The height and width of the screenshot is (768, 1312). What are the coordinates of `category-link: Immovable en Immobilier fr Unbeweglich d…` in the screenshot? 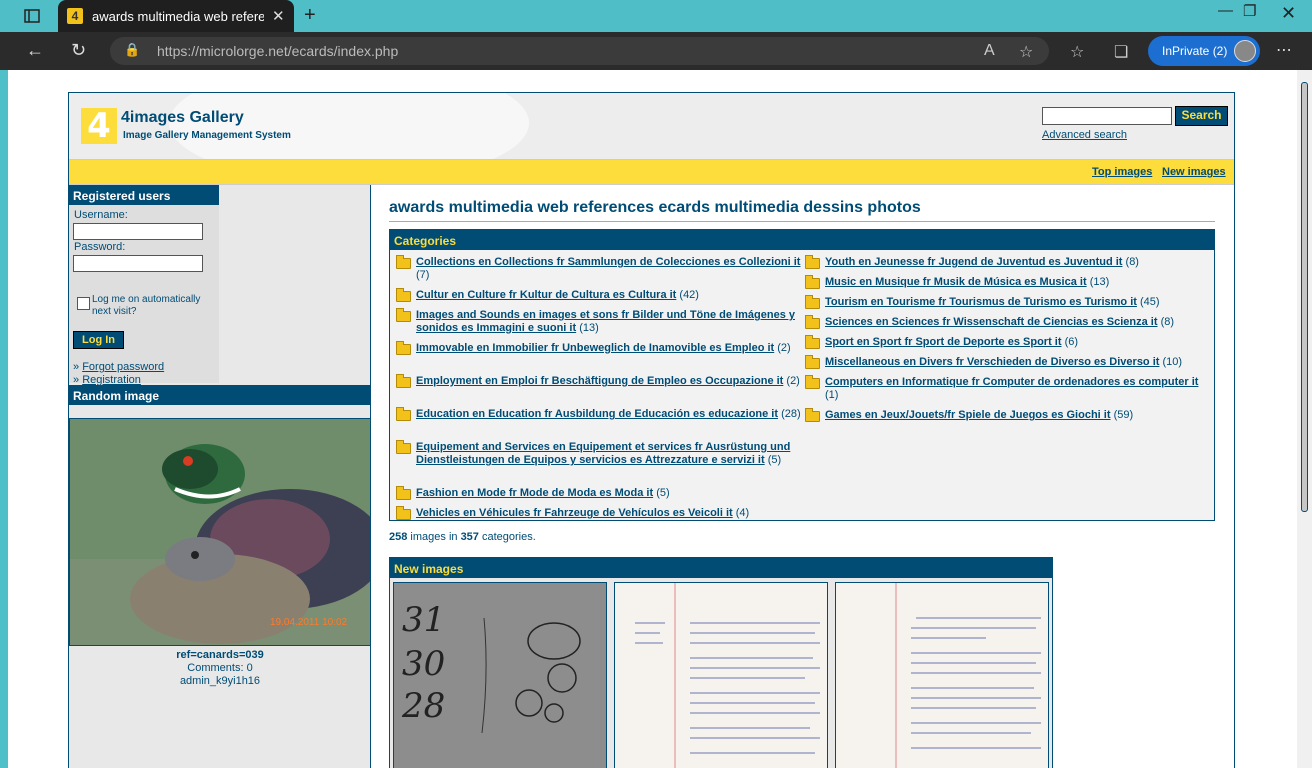 It's located at (595, 348).